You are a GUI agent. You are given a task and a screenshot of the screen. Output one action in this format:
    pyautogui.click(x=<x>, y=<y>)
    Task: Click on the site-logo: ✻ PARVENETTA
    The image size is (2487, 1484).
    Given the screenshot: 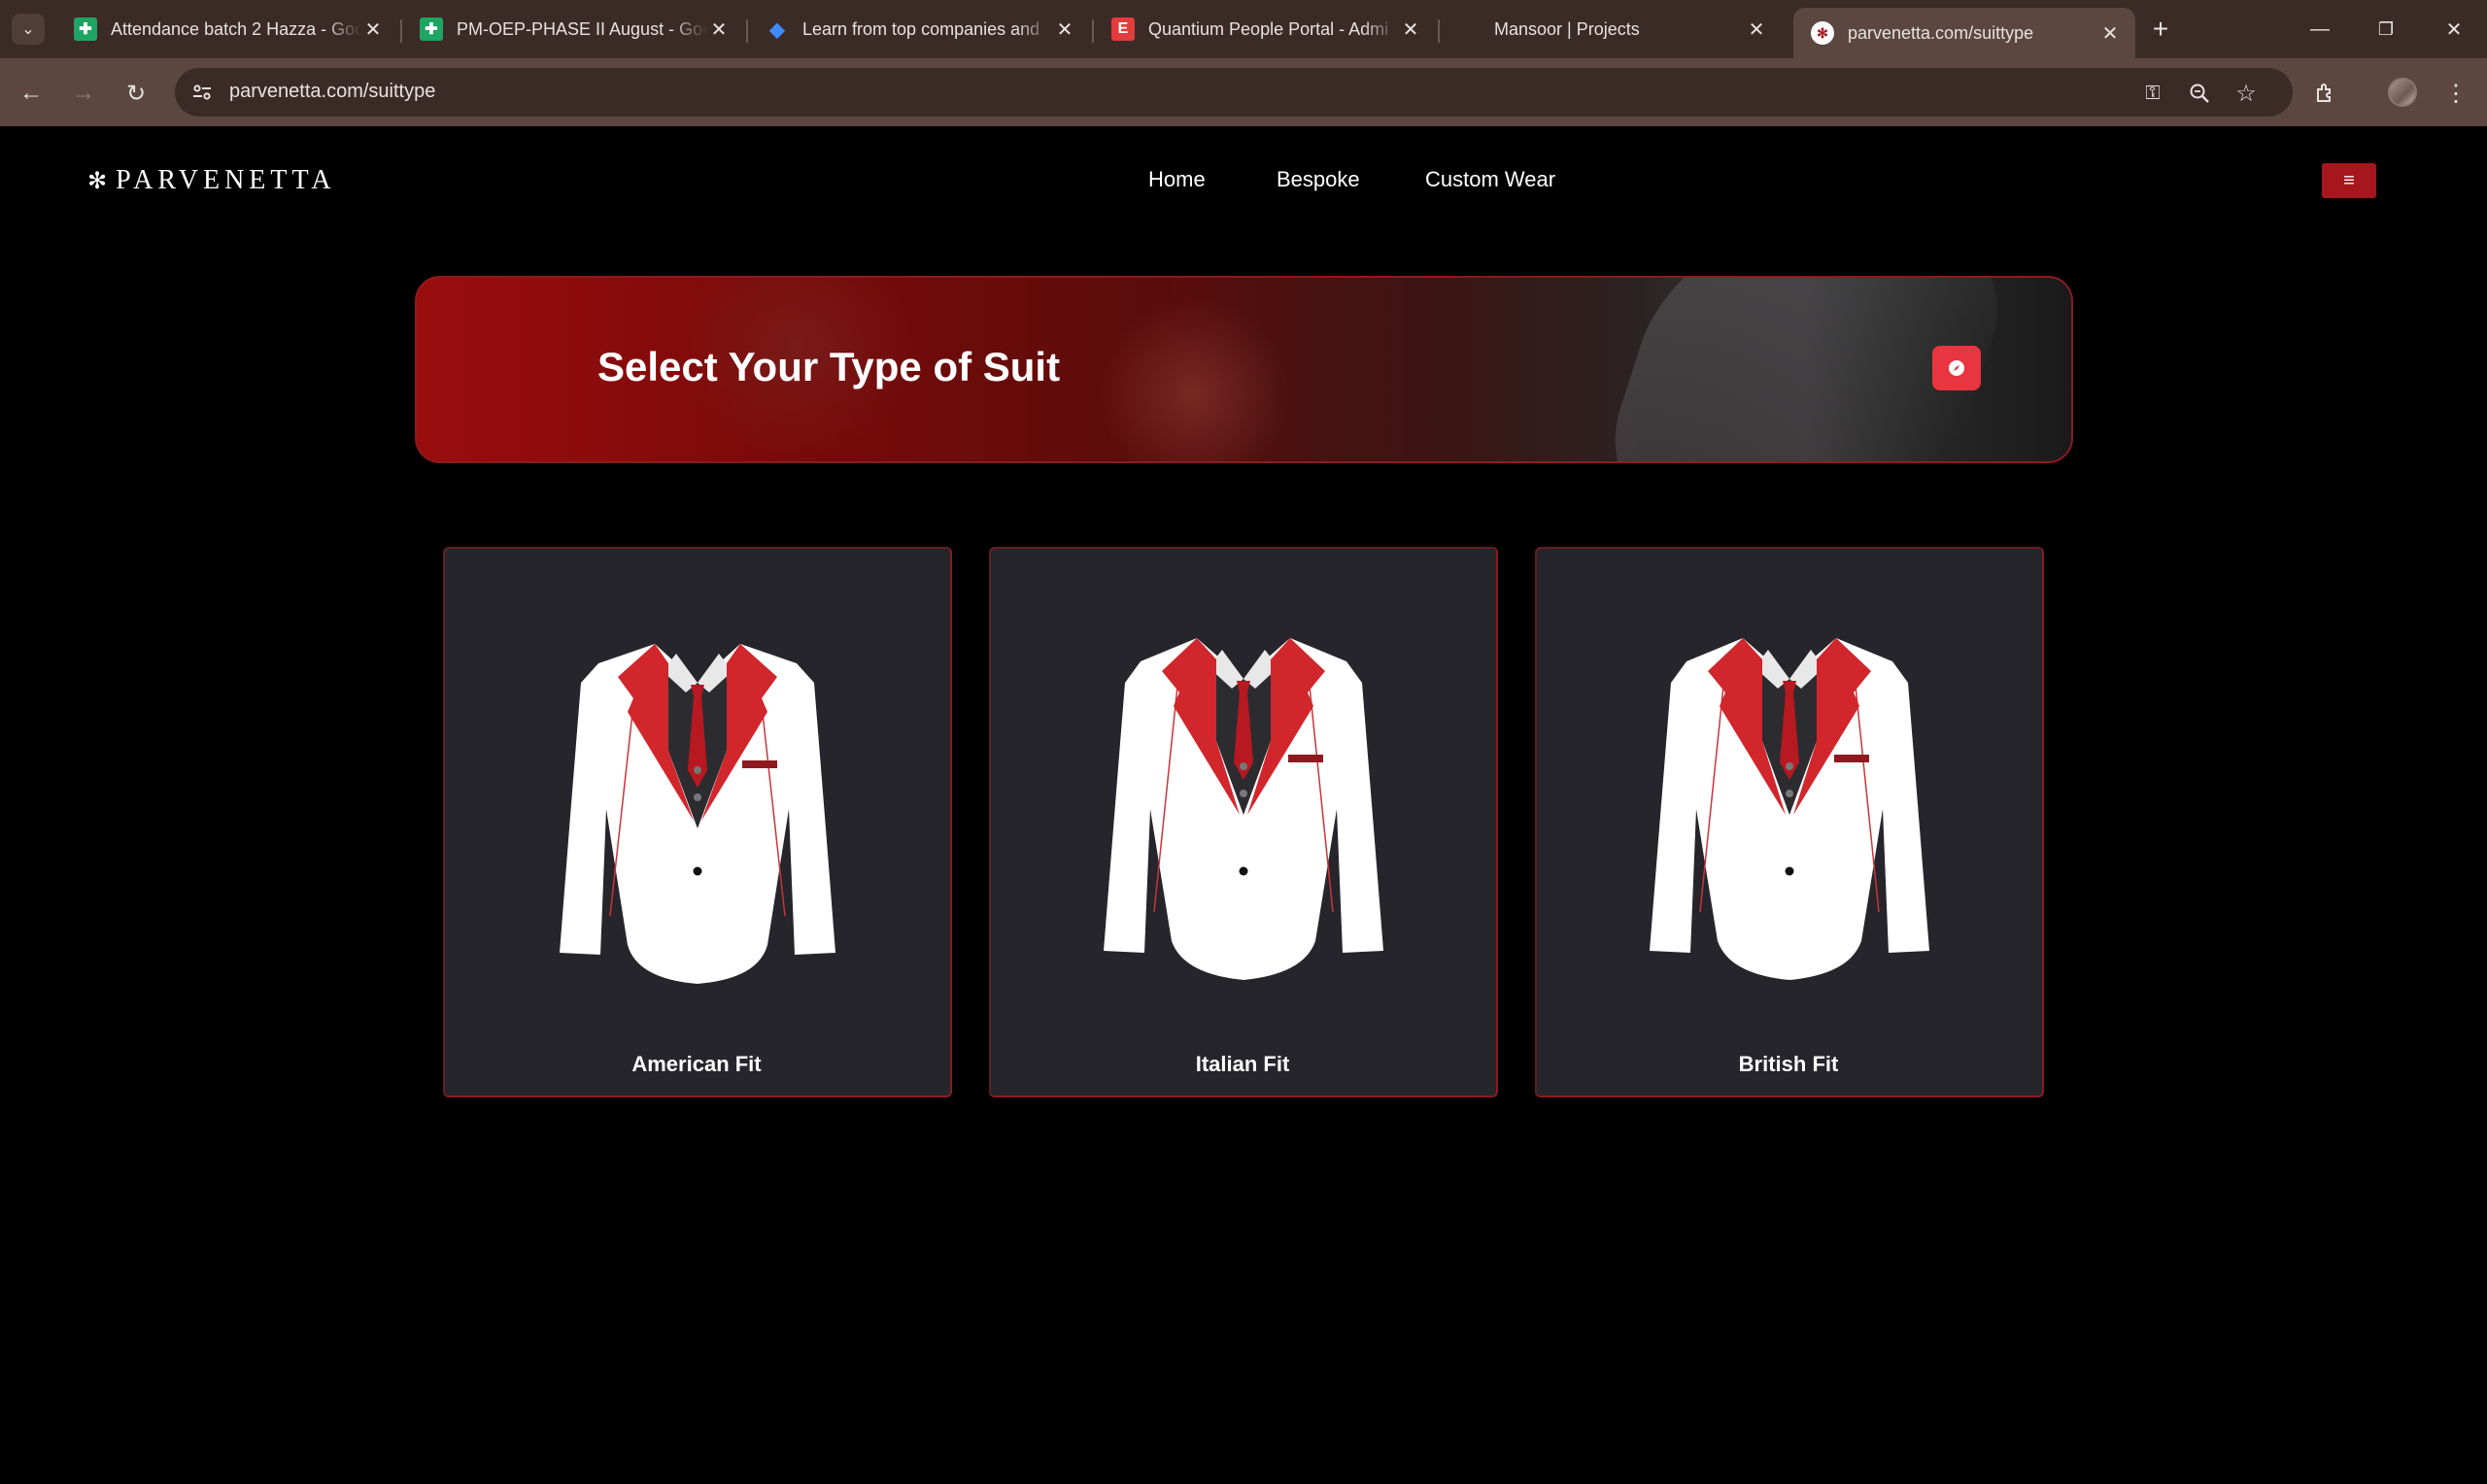 What is the action you would take?
    pyautogui.click(x=211, y=180)
    